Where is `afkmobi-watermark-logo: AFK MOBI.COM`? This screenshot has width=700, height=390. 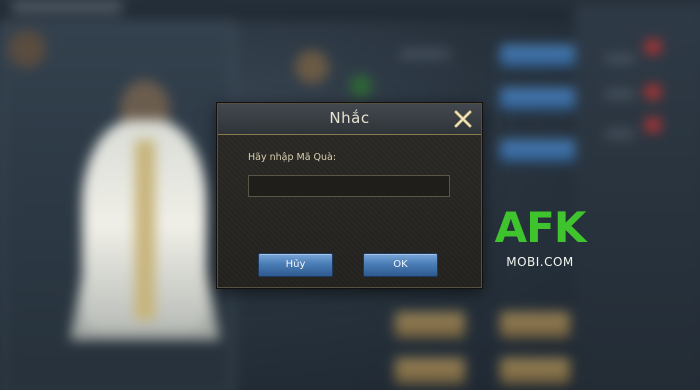 afkmobi-watermark-logo: AFK MOBI.COM is located at coordinates (540, 240).